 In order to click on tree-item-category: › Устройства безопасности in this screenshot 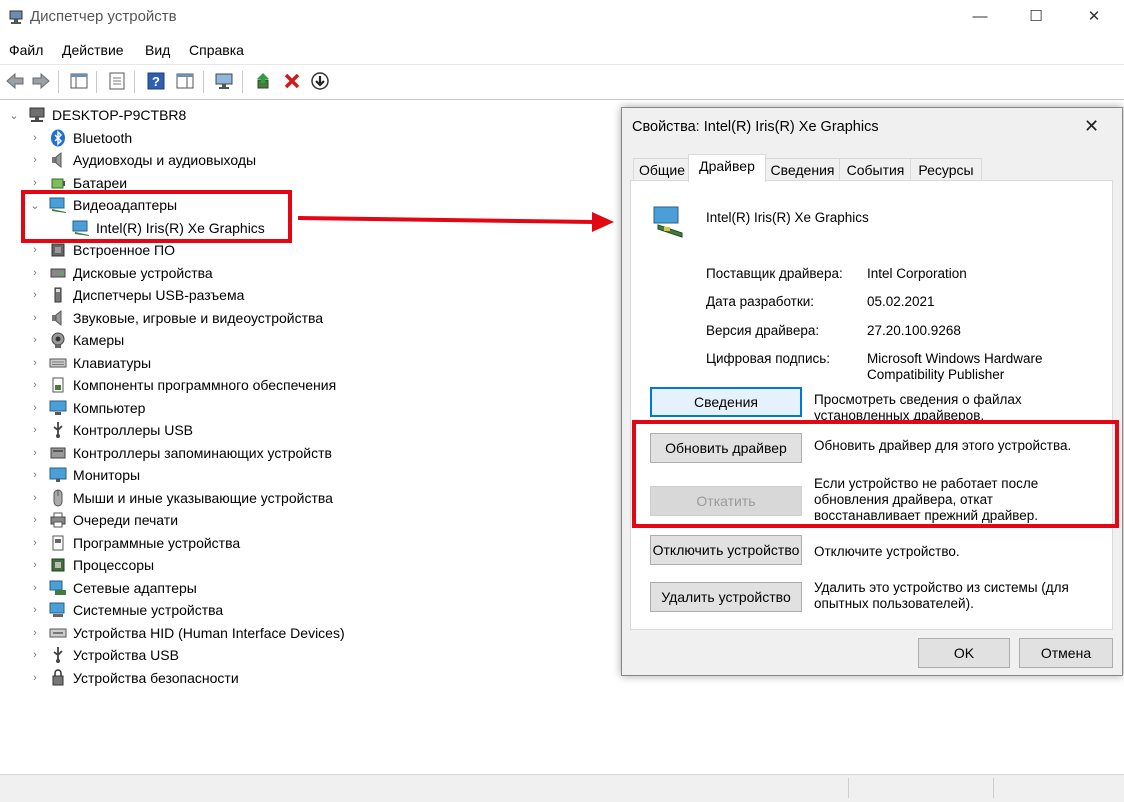, I will do `click(134, 678)`.